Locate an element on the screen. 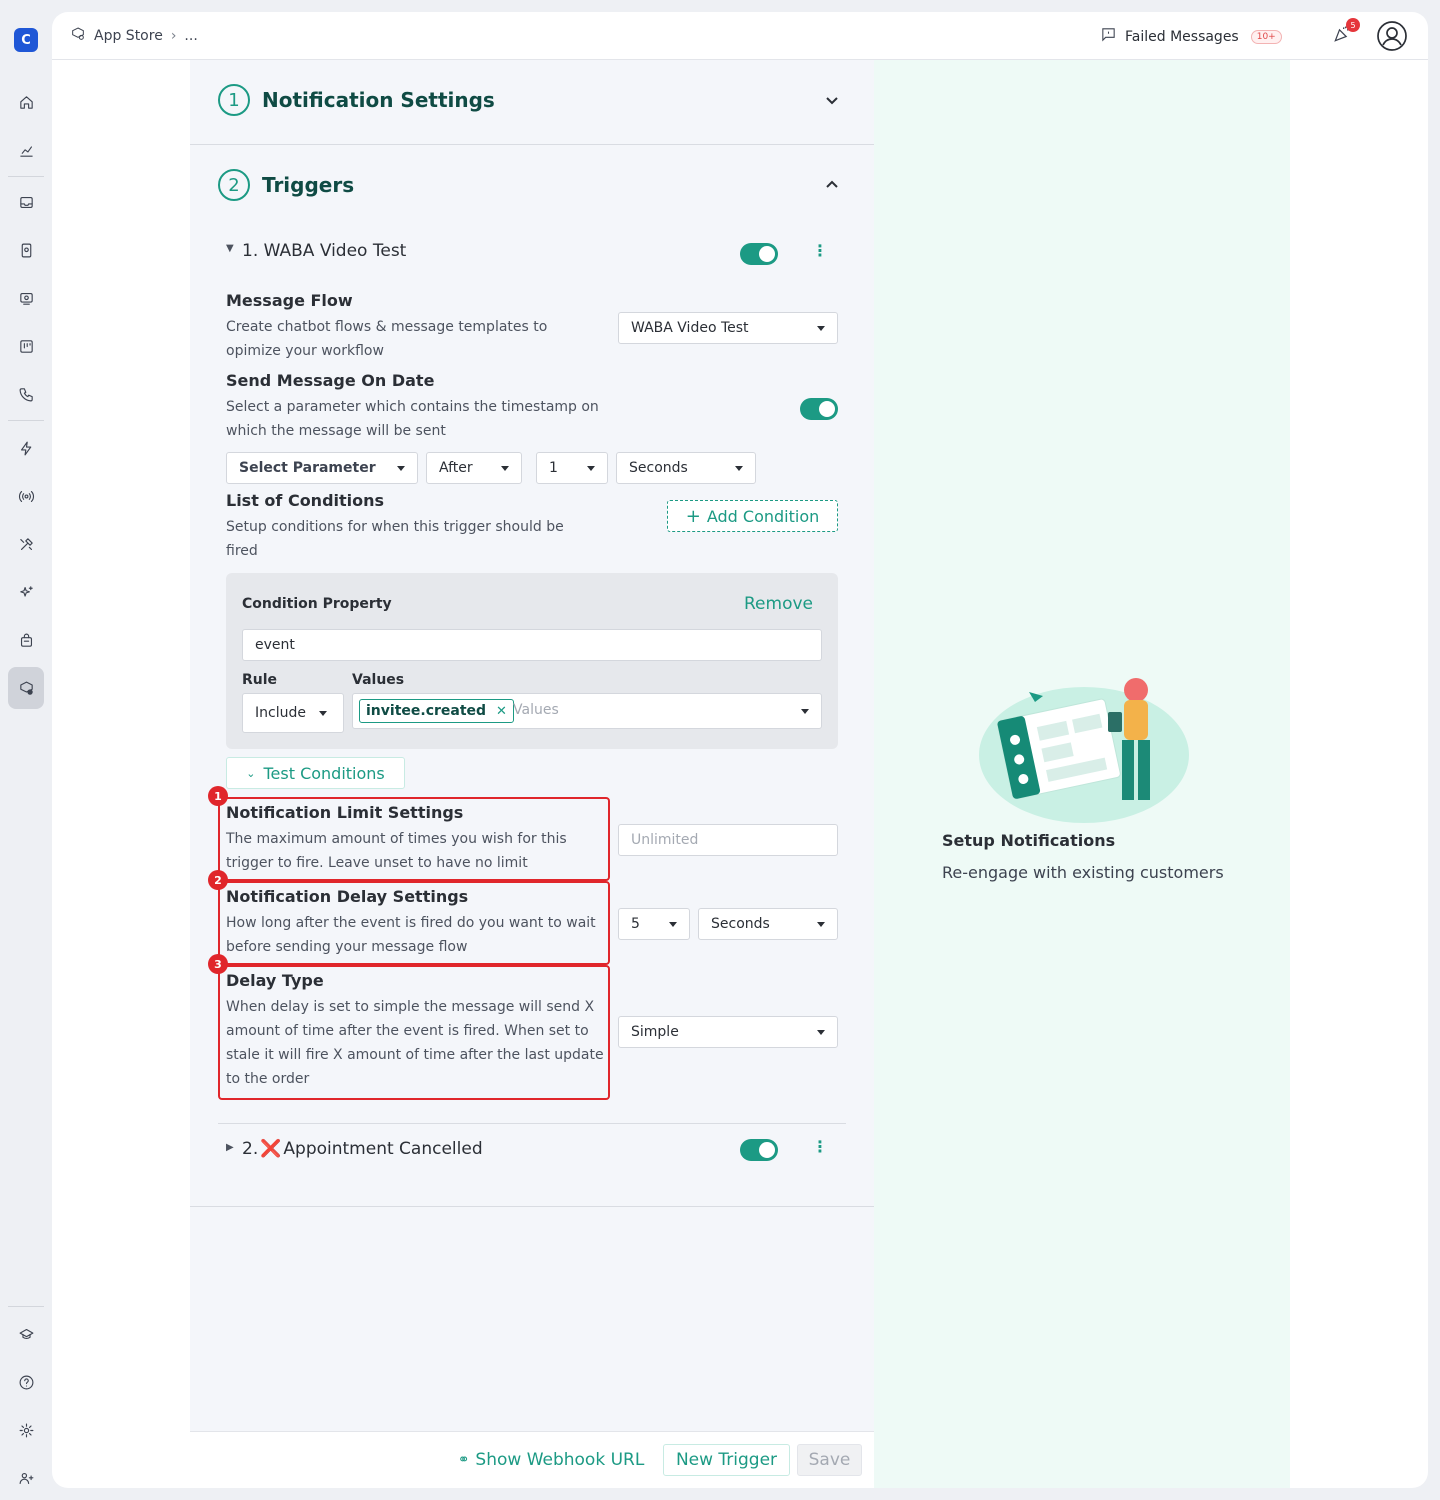  app-logo: C is located at coordinates (26, 40).